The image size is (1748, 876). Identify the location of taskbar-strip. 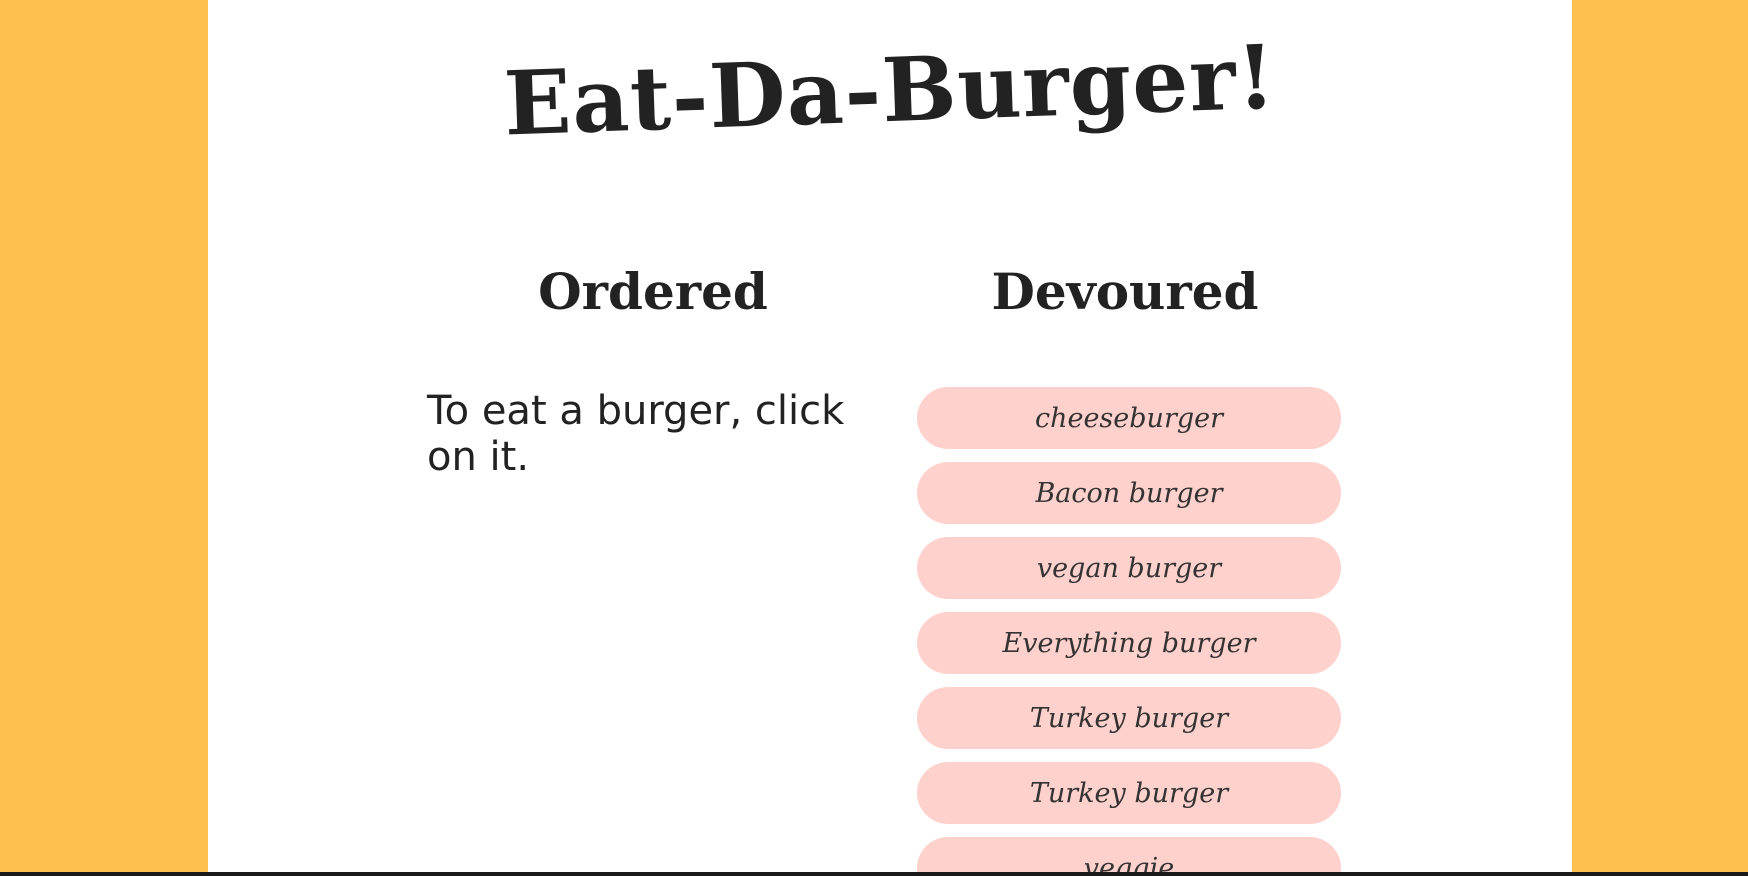
(874, 874).